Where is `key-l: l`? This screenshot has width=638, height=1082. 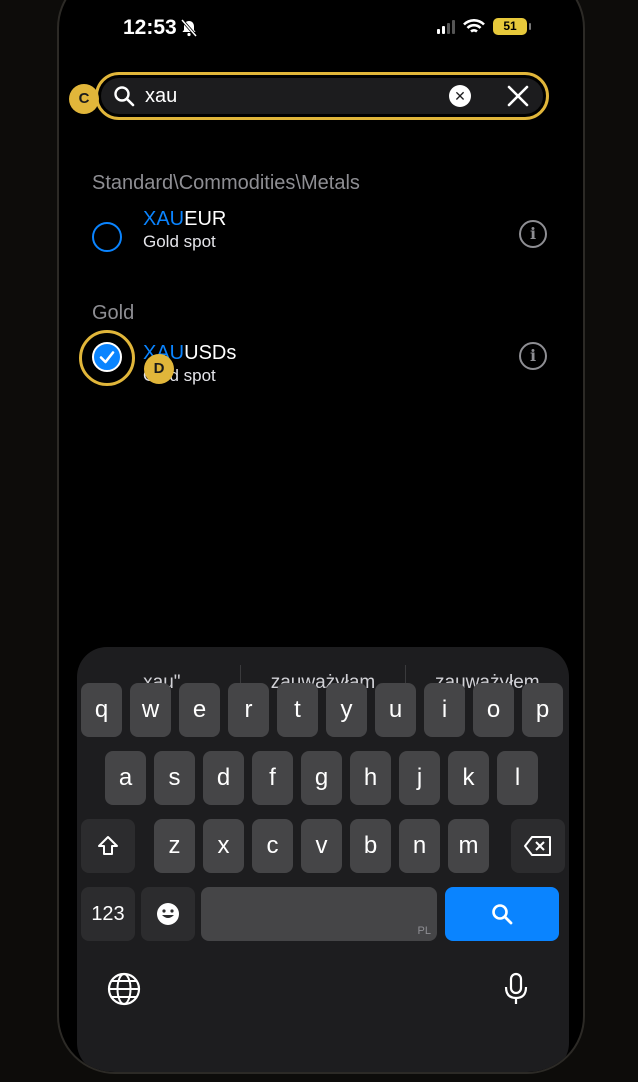 key-l: l is located at coordinates (517, 778).